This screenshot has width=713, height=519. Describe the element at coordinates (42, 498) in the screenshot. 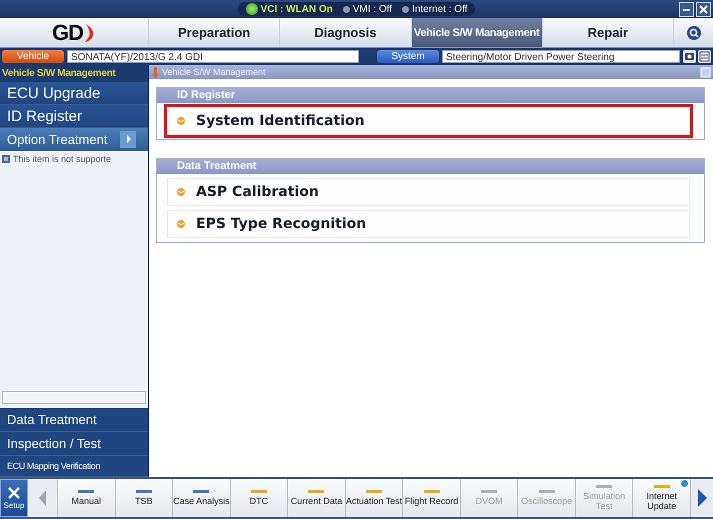

I see `arrow-left-icon` at that location.